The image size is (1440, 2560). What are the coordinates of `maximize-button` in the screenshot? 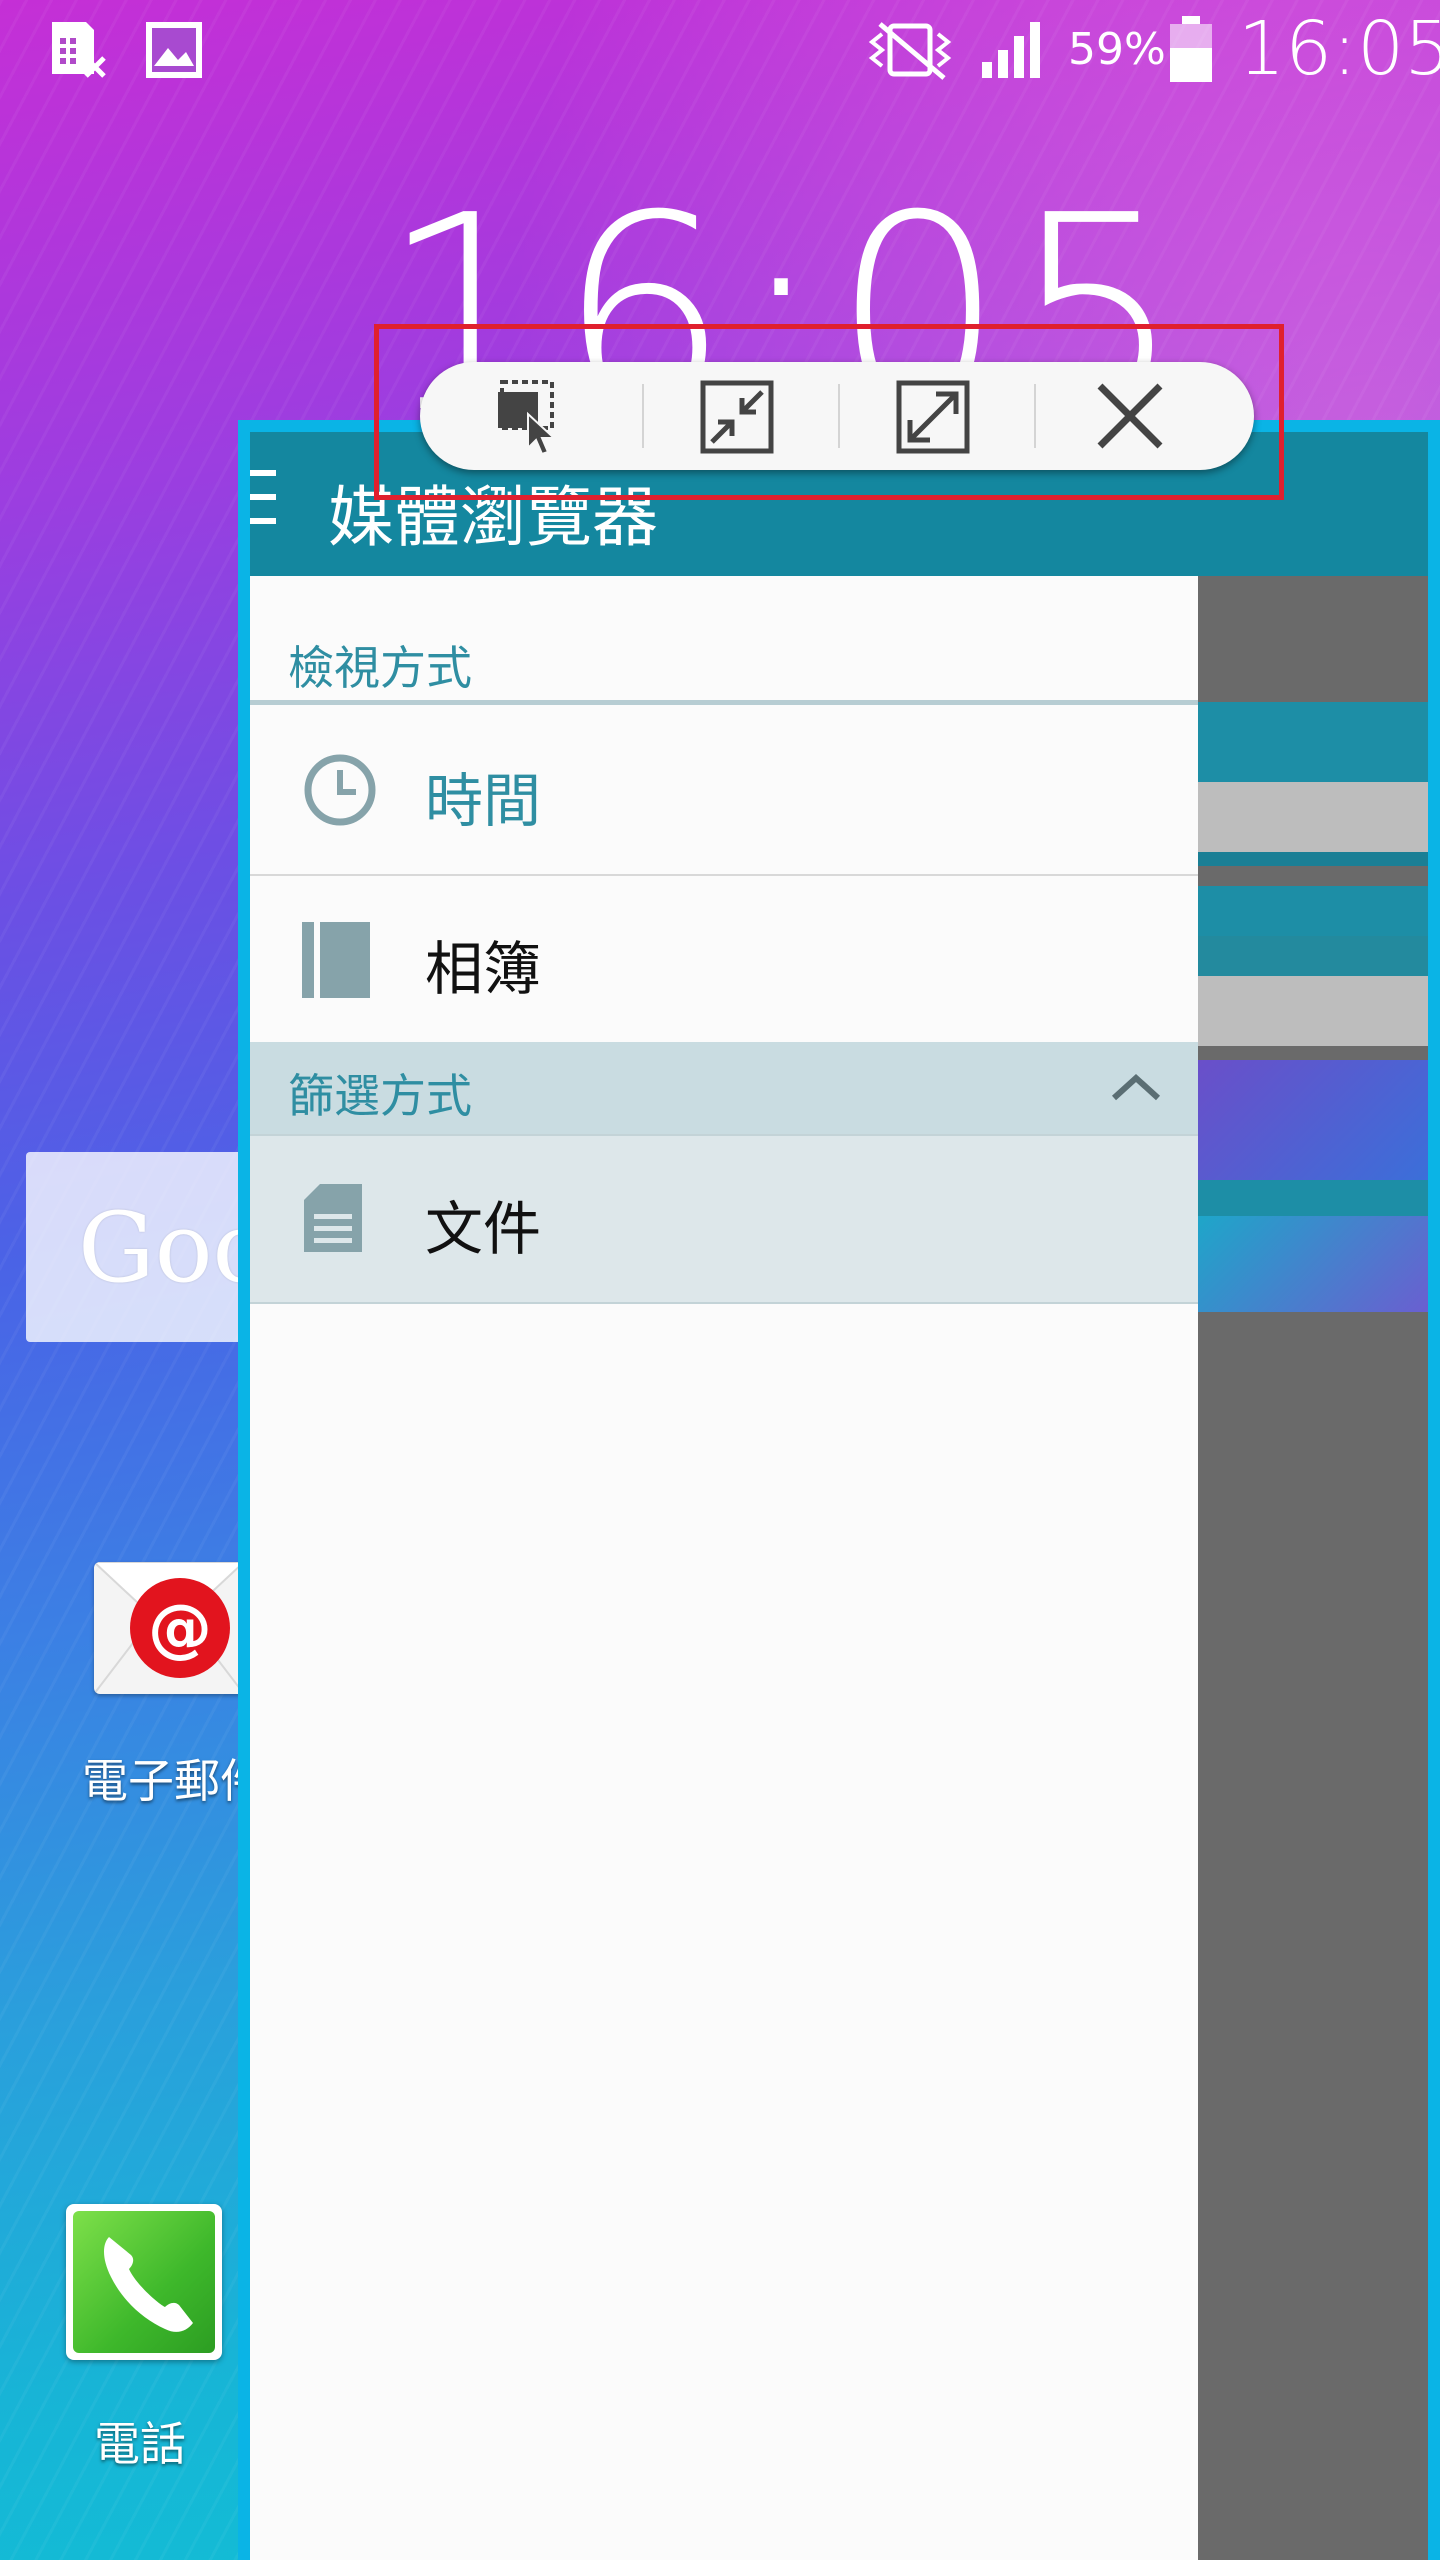 It's located at (934, 416).